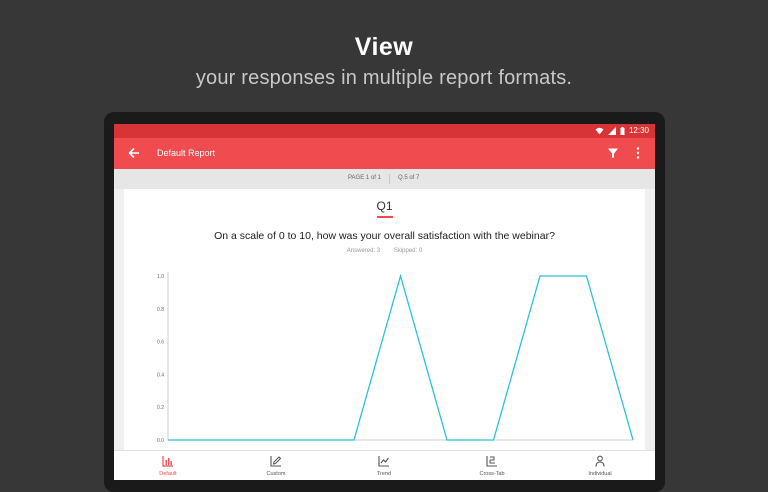  What do you see at coordinates (491, 461) in the screenshot?
I see `cross-tab-icon` at bounding box center [491, 461].